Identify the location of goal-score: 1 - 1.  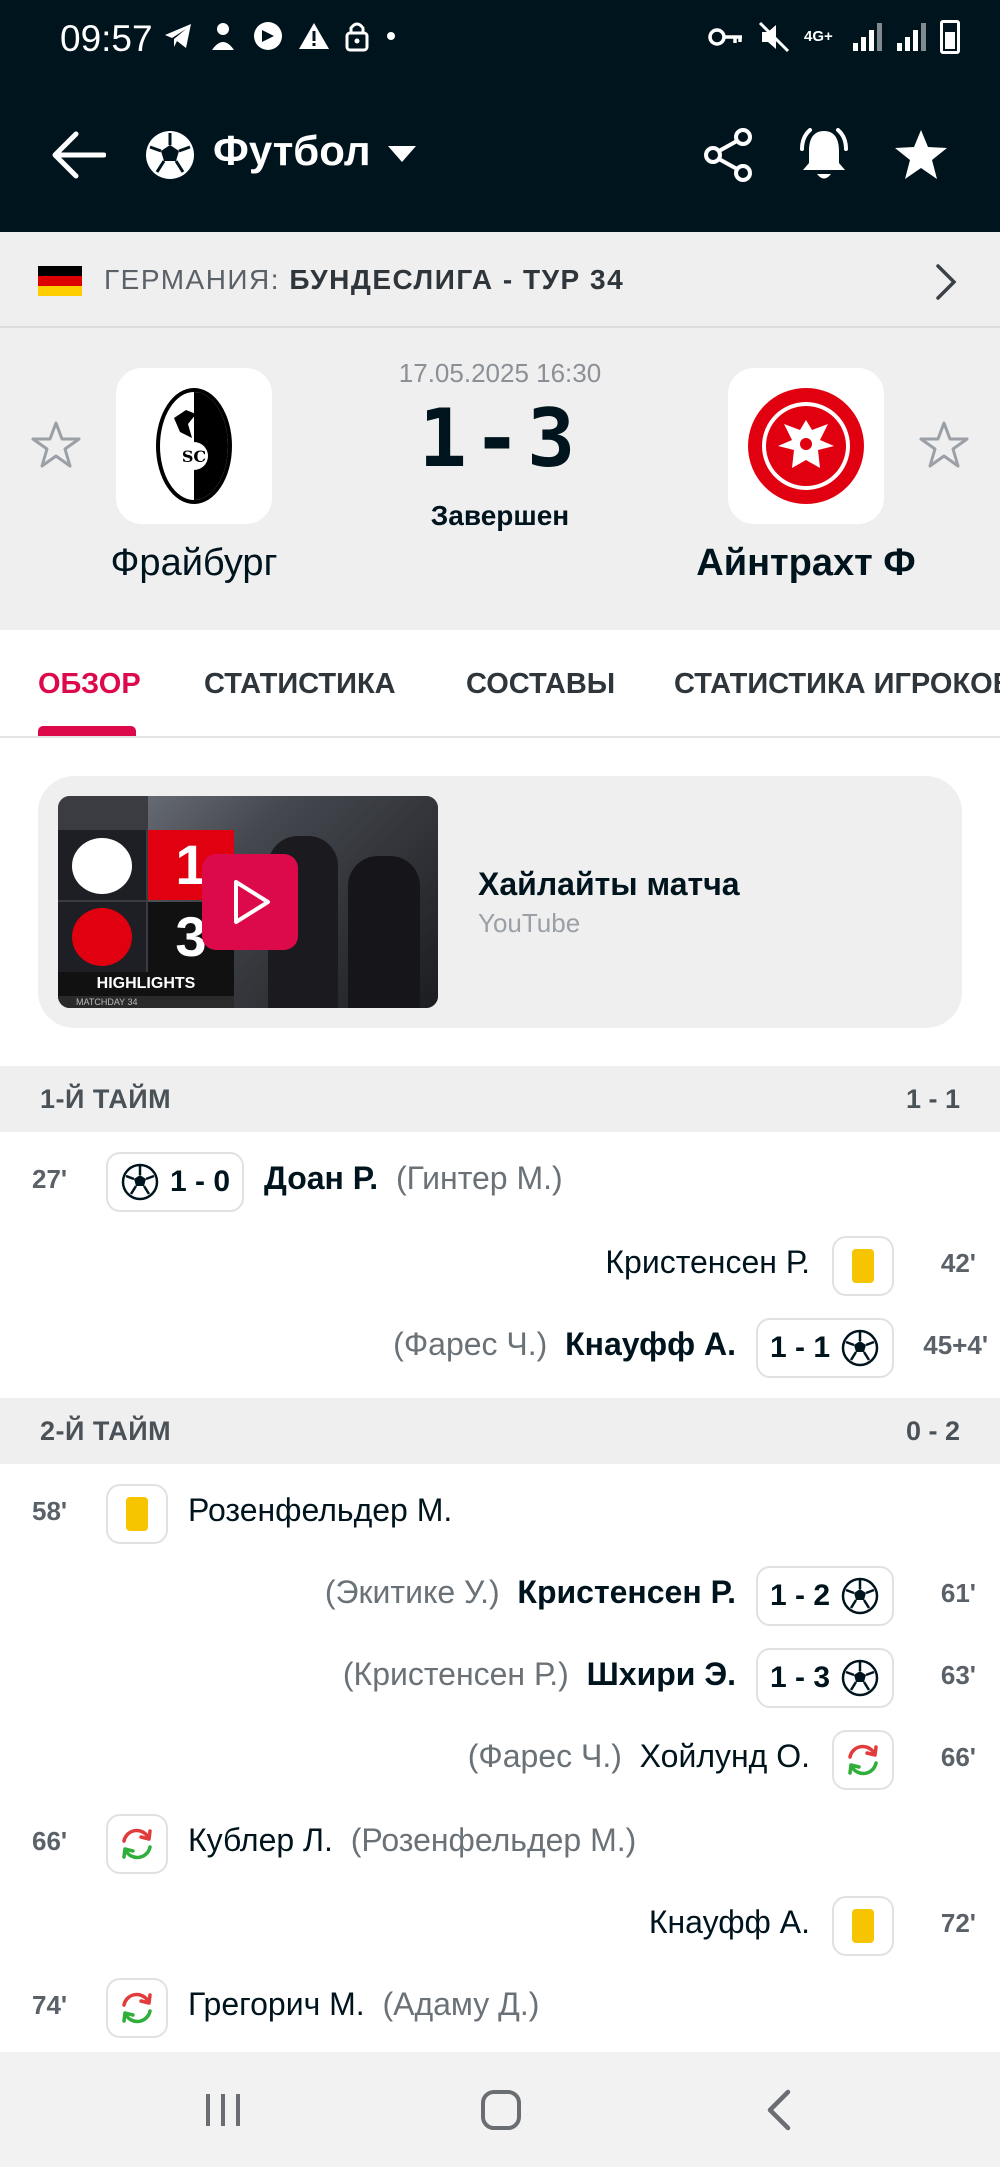
(800, 1347).